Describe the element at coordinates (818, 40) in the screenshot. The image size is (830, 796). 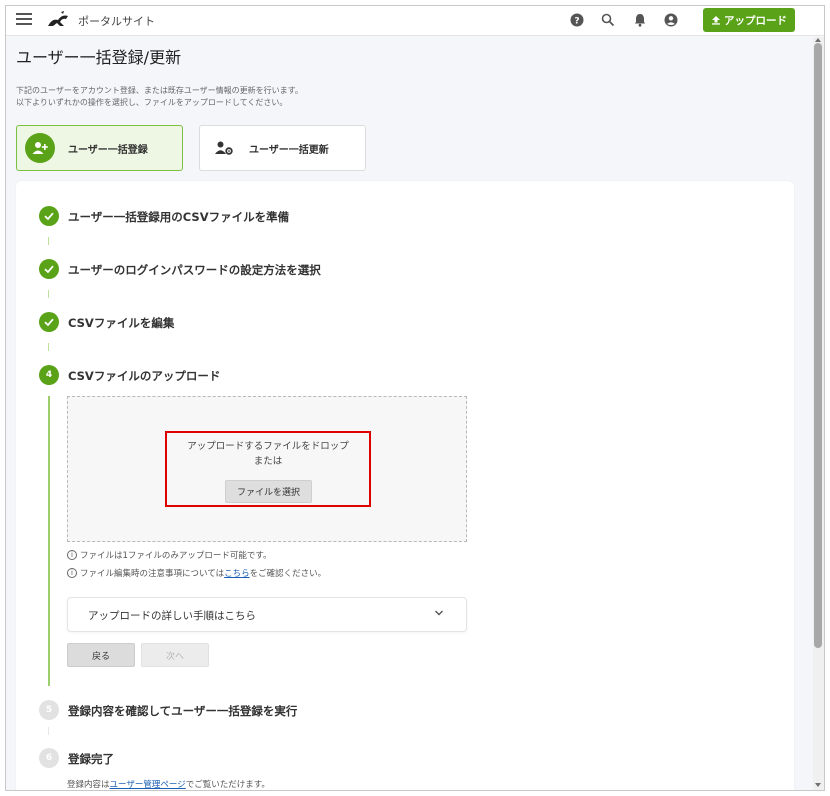
I see `scroll-up-arrow` at that location.